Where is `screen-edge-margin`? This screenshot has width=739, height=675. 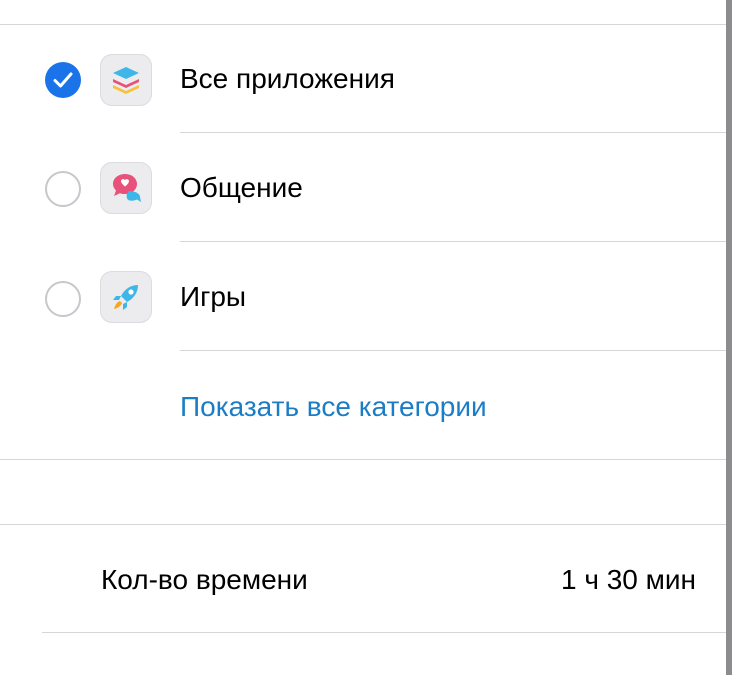 screen-edge-margin is located at coordinates (735, 337).